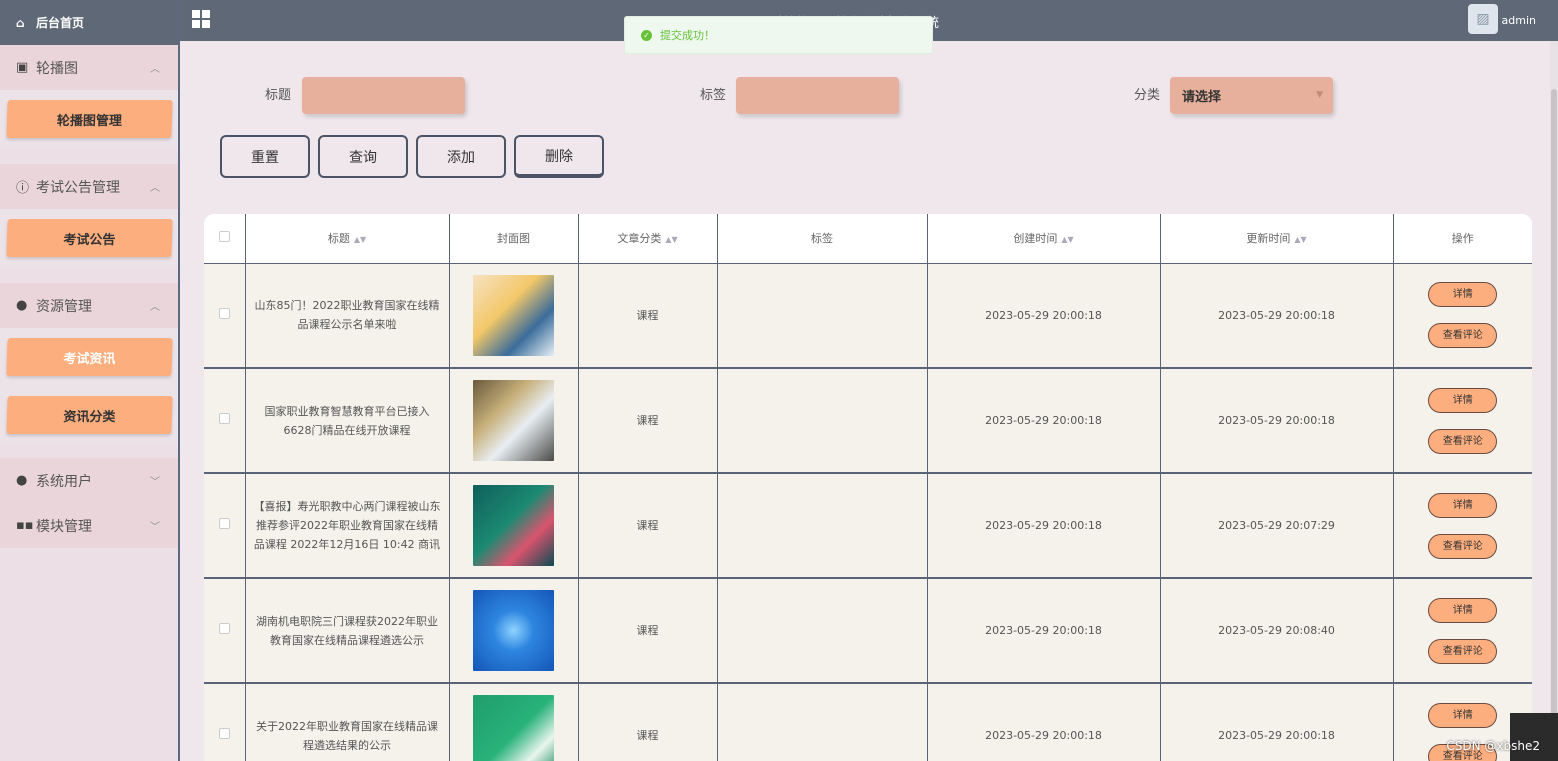  I want to click on column-header-created: 创建时间 ▲▼, so click(1044, 239).